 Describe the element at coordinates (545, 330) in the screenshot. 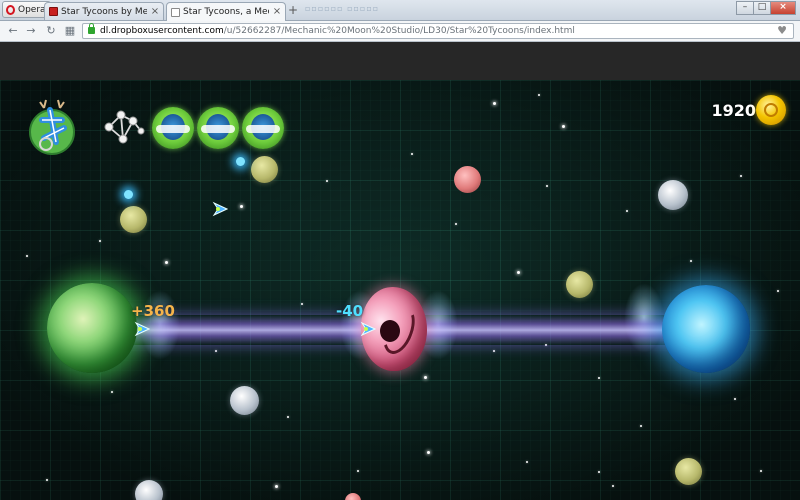

I see `trade-beam-right` at that location.